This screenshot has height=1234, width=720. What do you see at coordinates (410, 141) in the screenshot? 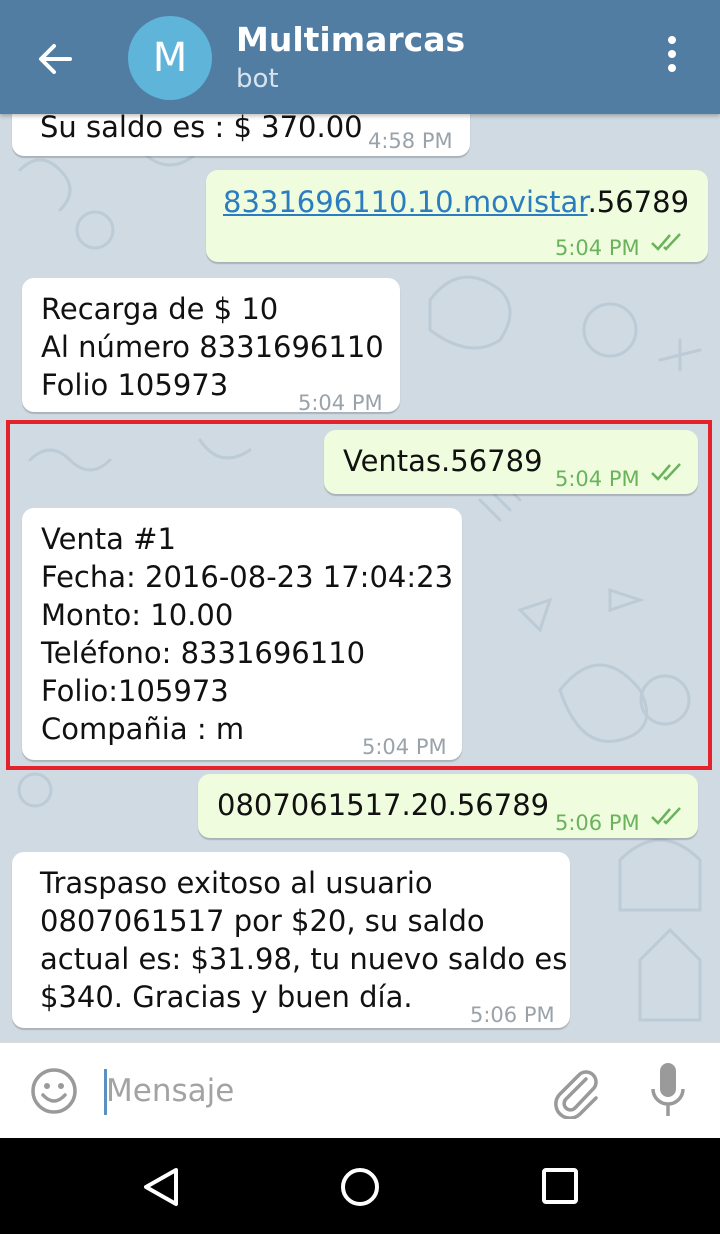
I see `message-time: 4:58 PM` at bounding box center [410, 141].